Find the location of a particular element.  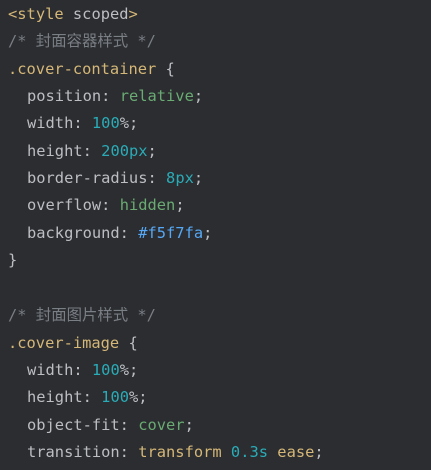

code-line-10: } is located at coordinates (12, 260).